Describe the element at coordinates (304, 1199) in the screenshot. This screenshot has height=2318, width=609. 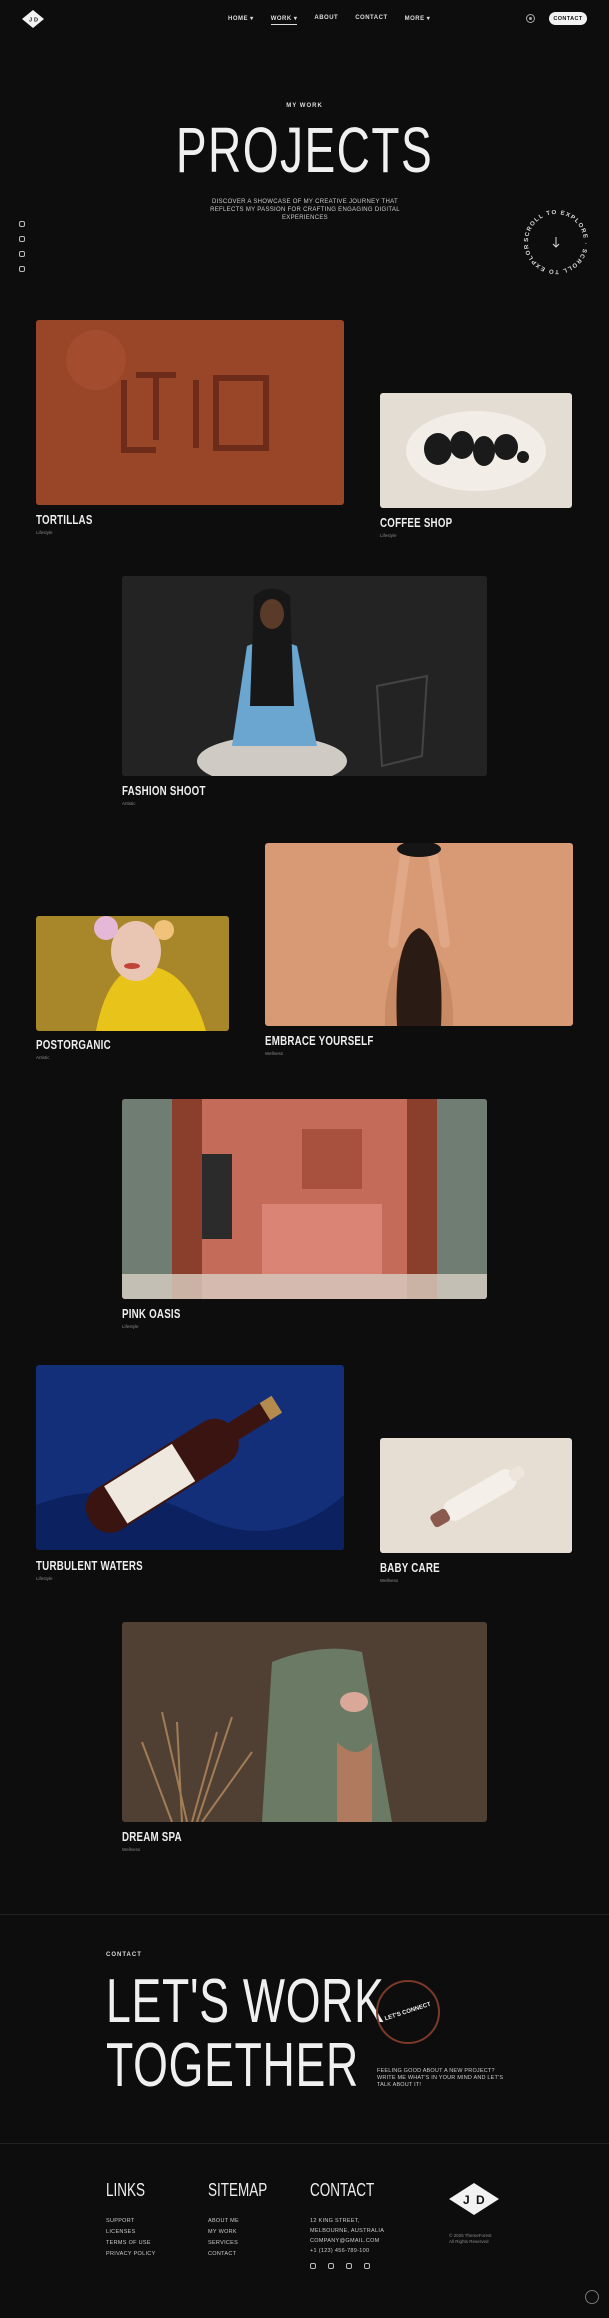
I see `project-image-pink-oasis` at that location.